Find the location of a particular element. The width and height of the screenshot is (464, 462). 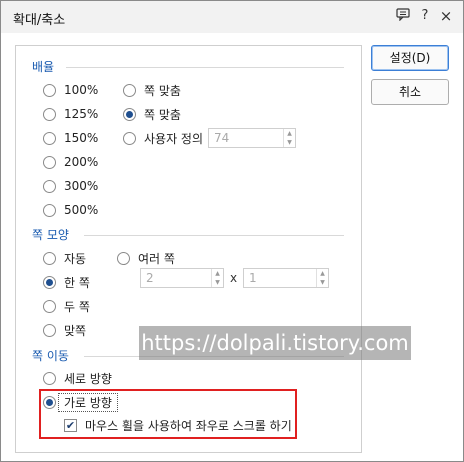

dialog-title: 확대/축소 is located at coordinates (39, 20).